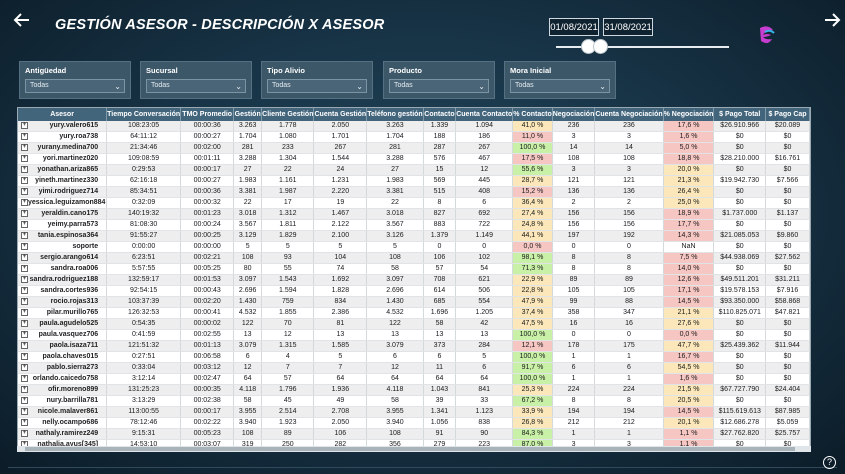  I want to click on asesor-name-cell: + yury.valero615, so click(63, 126).